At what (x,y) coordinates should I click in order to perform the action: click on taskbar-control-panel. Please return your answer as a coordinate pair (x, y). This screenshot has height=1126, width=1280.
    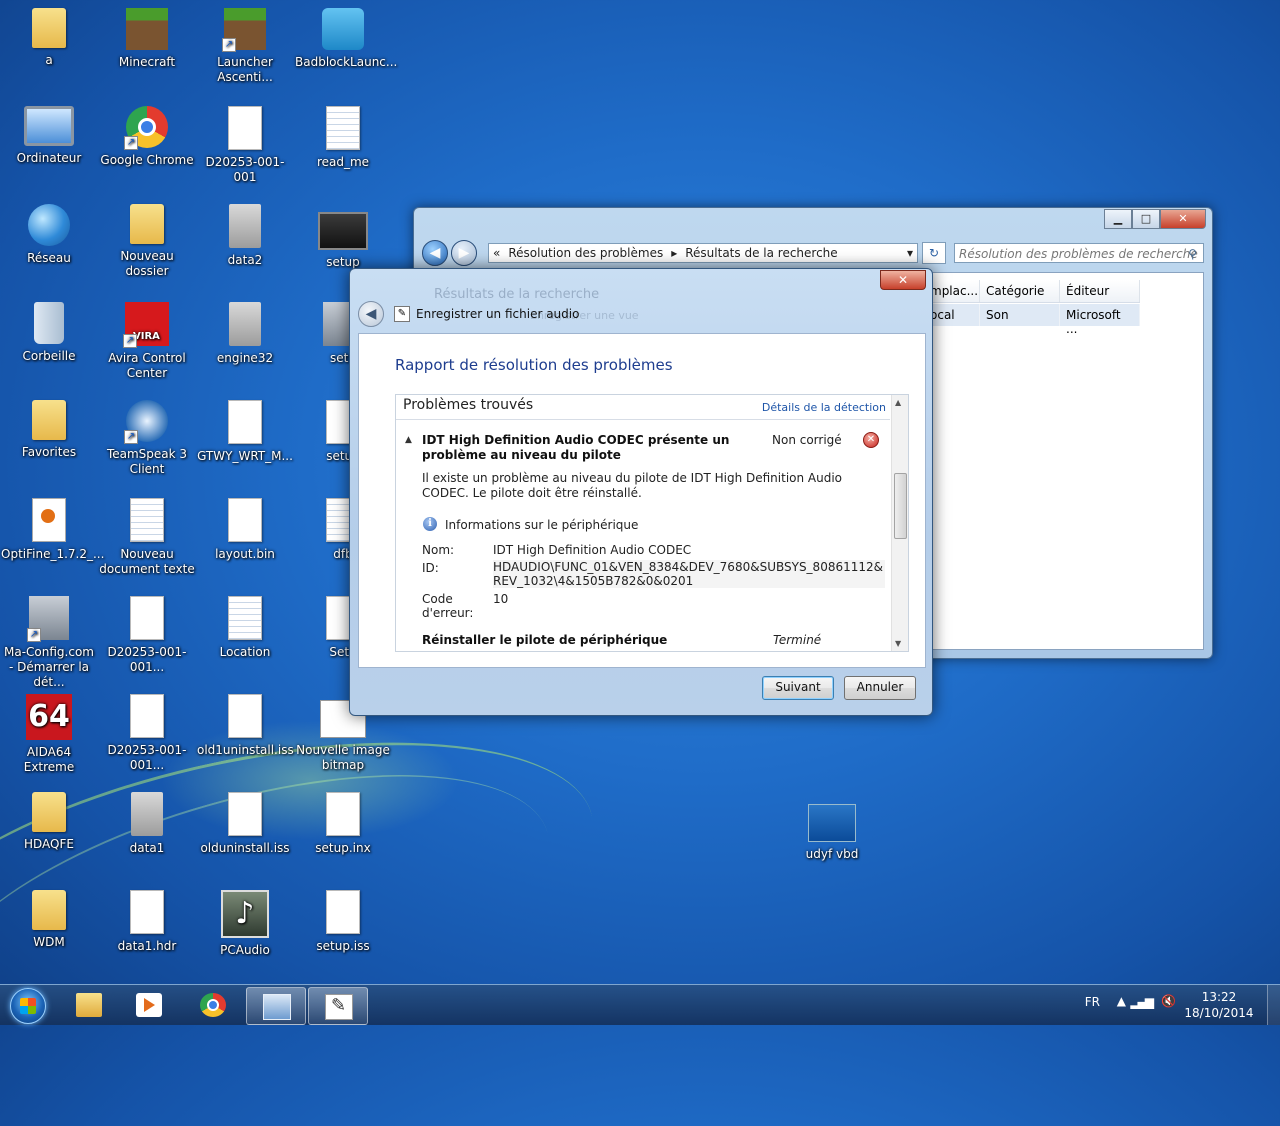
    Looking at the image, I should click on (276, 1006).